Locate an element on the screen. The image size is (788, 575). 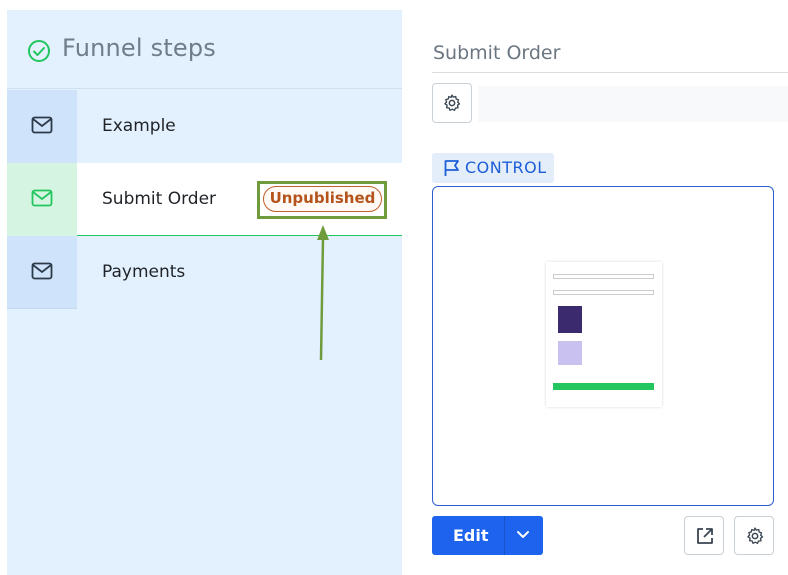
edit-button-label: Edit is located at coordinates (471, 535).